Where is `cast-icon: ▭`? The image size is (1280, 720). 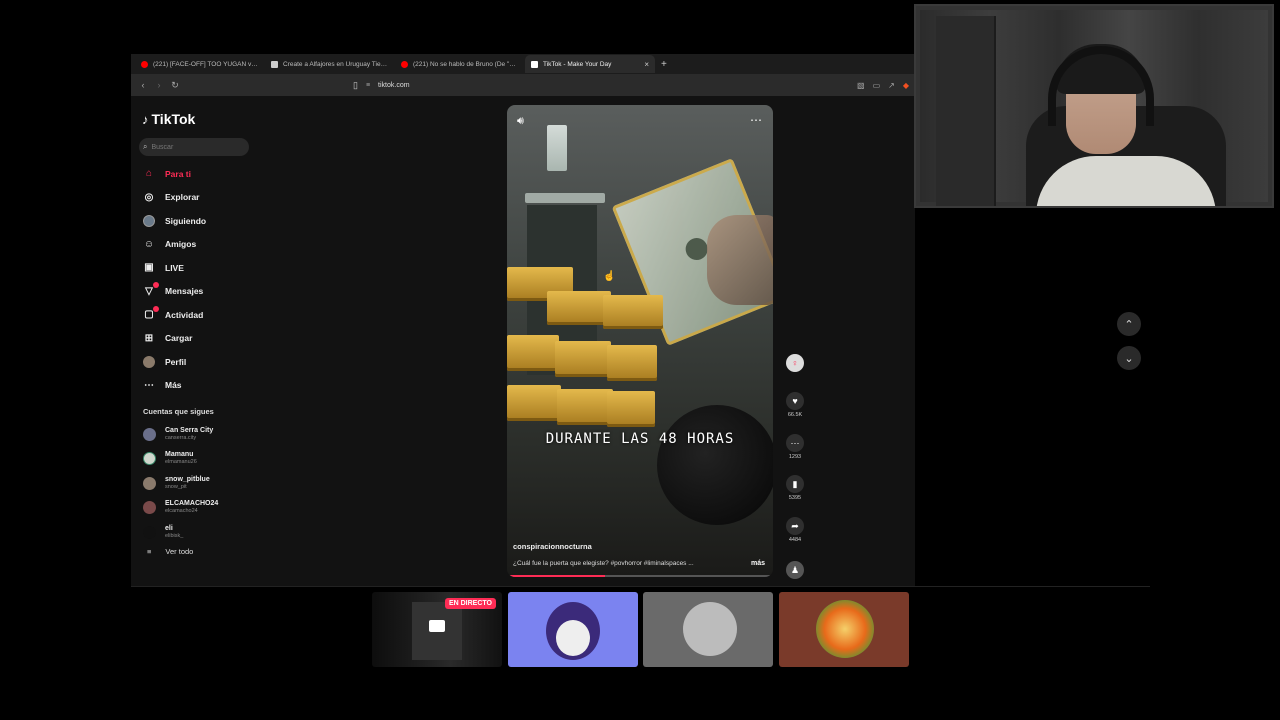
cast-icon: ▭ is located at coordinates (877, 85).